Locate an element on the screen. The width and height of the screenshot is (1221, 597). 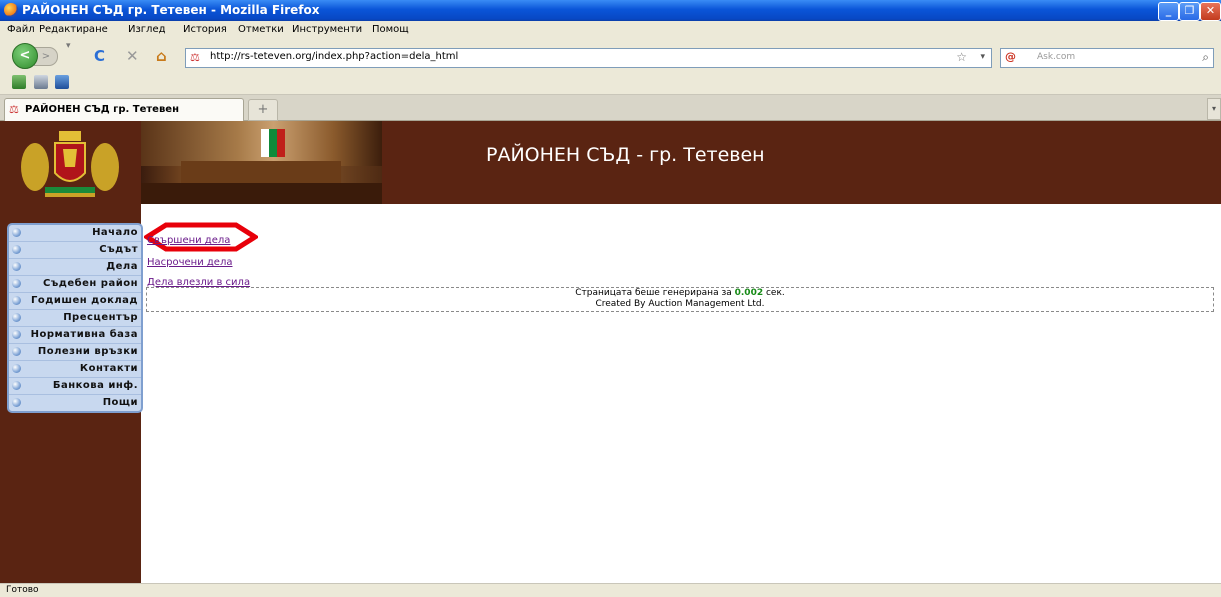
courtroom-photo is located at coordinates (261, 162).